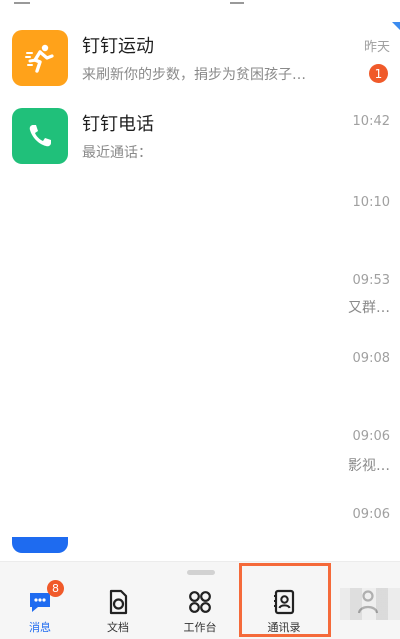  What do you see at coordinates (285, 600) in the screenshot?
I see `highlight-box` at bounding box center [285, 600].